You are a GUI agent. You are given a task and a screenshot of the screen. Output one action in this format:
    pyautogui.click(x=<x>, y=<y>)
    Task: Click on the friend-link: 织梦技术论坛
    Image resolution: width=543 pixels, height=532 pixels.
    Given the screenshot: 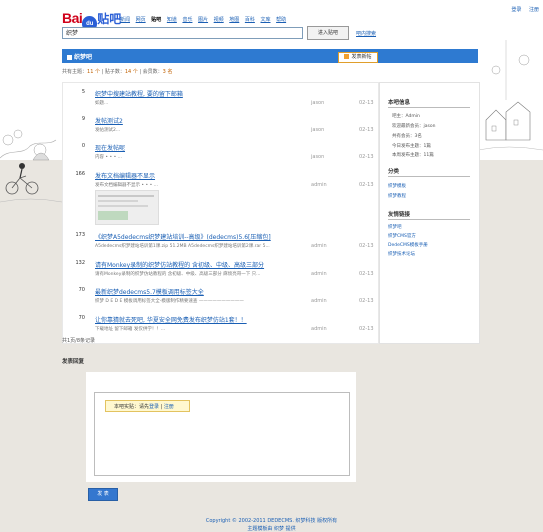 What is the action you would take?
    pyautogui.click(x=401, y=254)
    